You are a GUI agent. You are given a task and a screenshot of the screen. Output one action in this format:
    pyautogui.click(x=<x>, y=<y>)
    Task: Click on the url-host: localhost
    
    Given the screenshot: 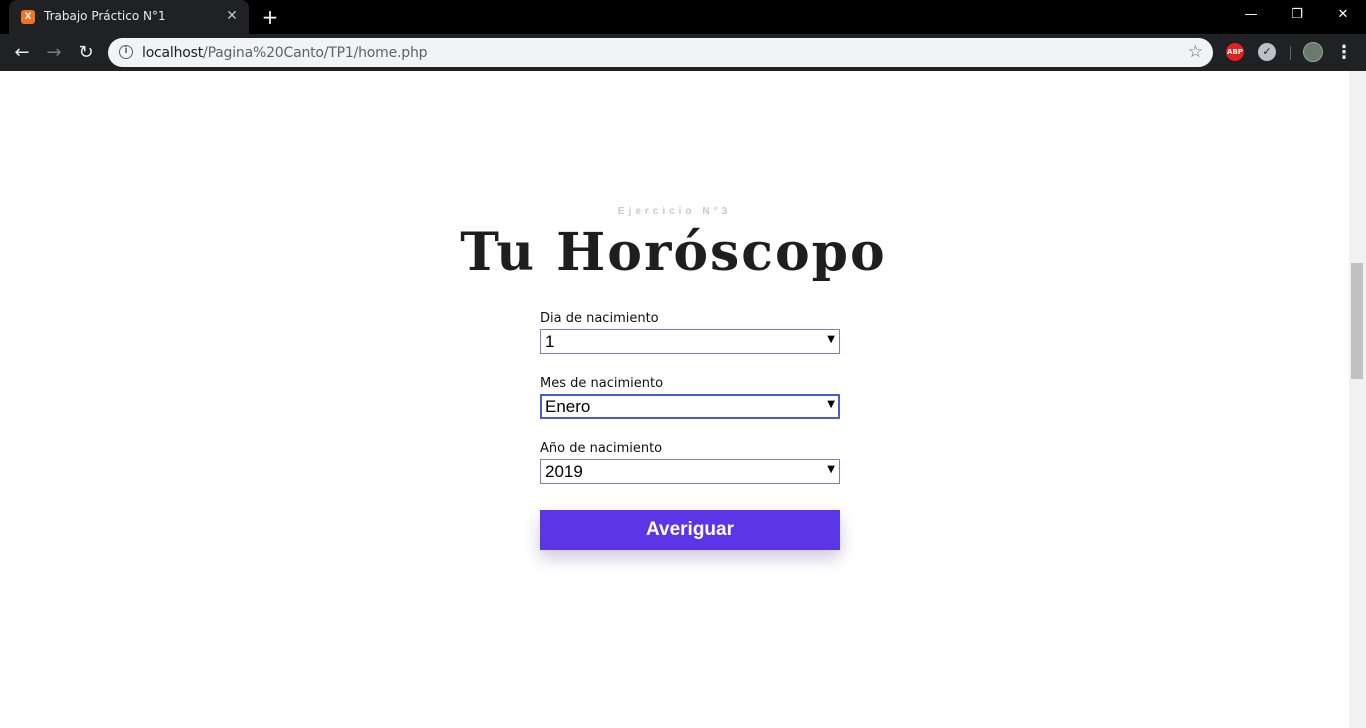 What is the action you would take?
    pyautogui.click(x=173, y=53)
    